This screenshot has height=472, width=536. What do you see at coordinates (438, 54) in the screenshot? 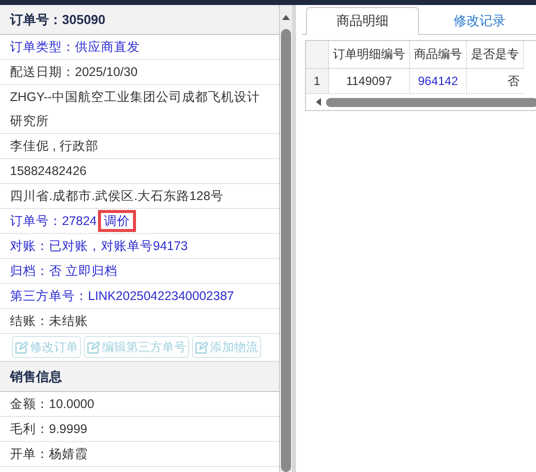
I see `column-header: 商品编号` at bounding box center [438, 54].